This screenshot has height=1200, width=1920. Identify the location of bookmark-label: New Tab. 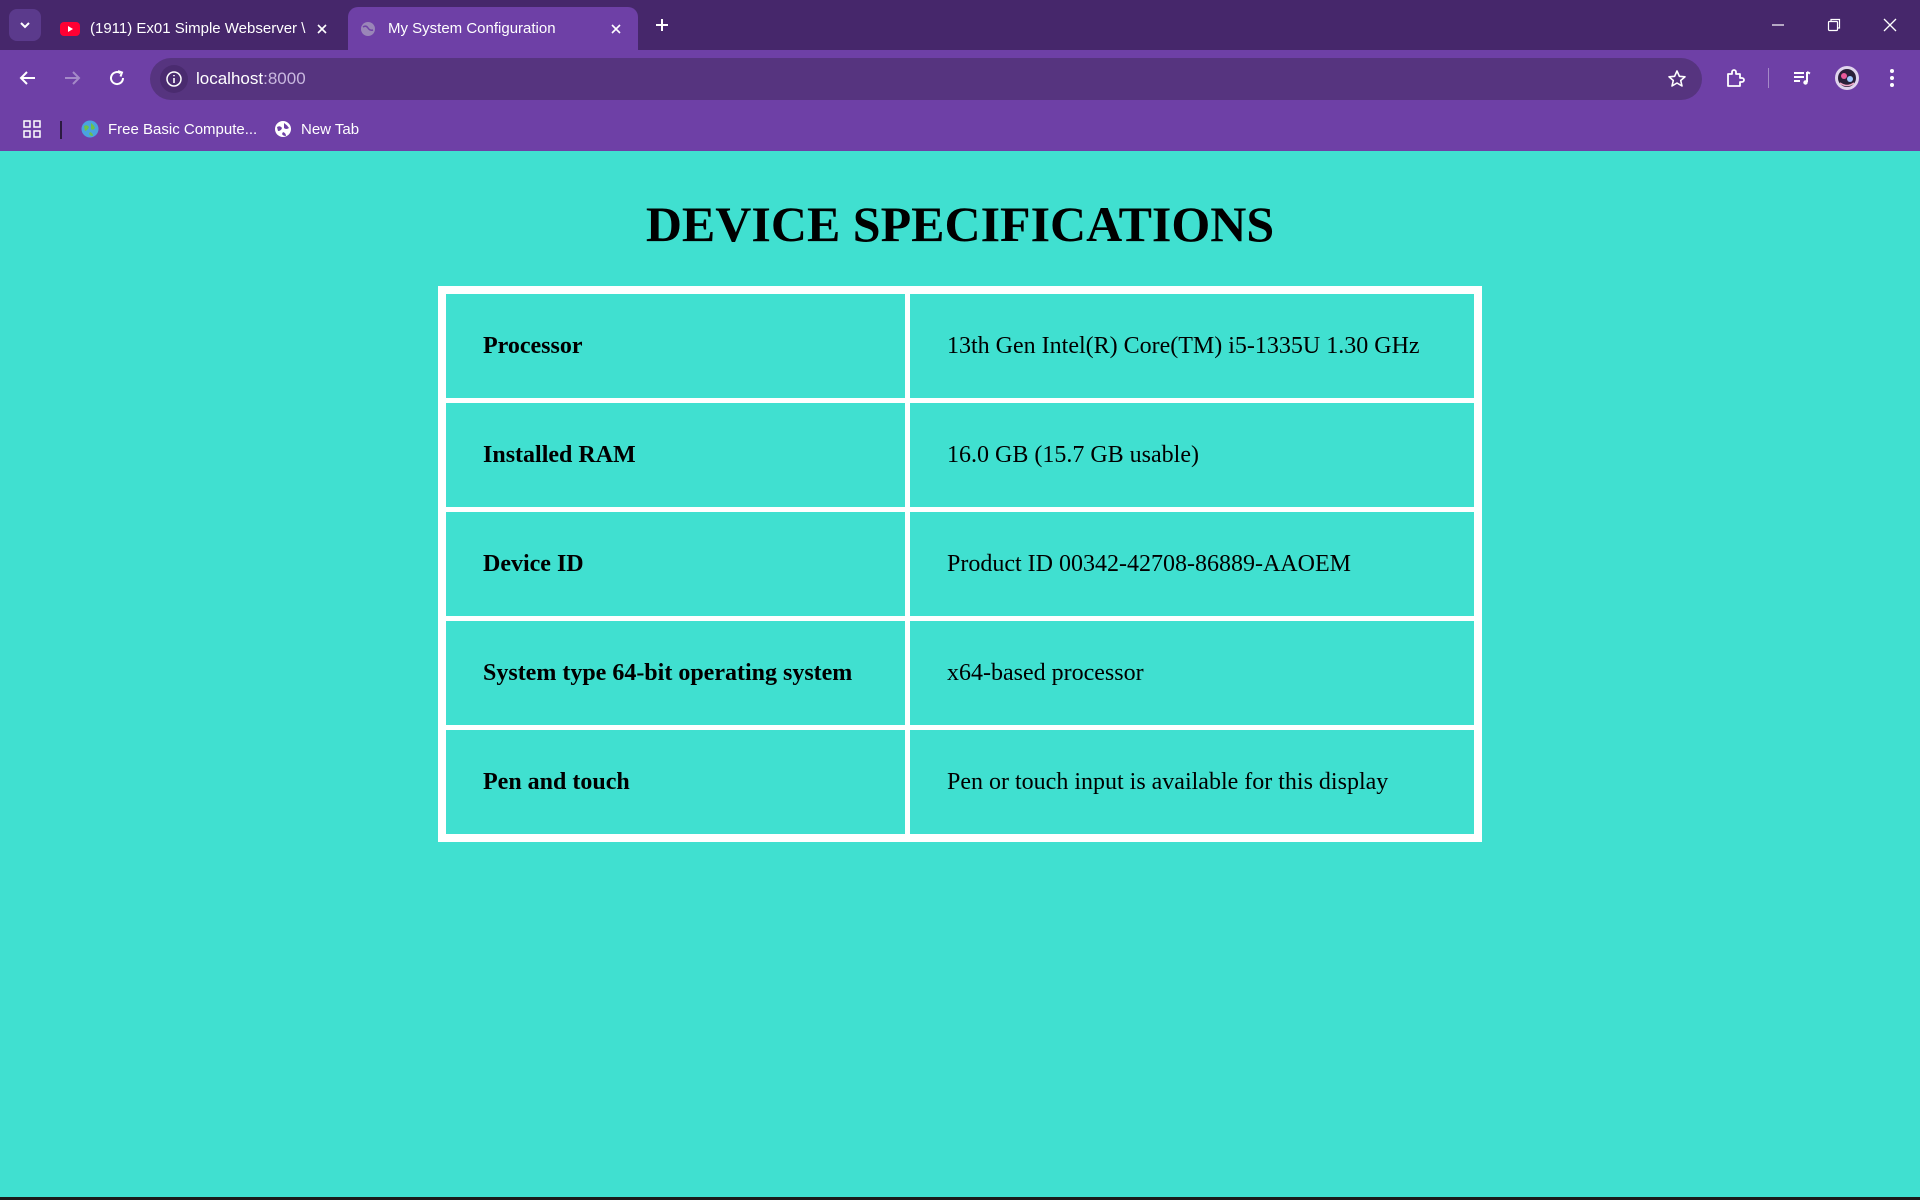
(330, 129).